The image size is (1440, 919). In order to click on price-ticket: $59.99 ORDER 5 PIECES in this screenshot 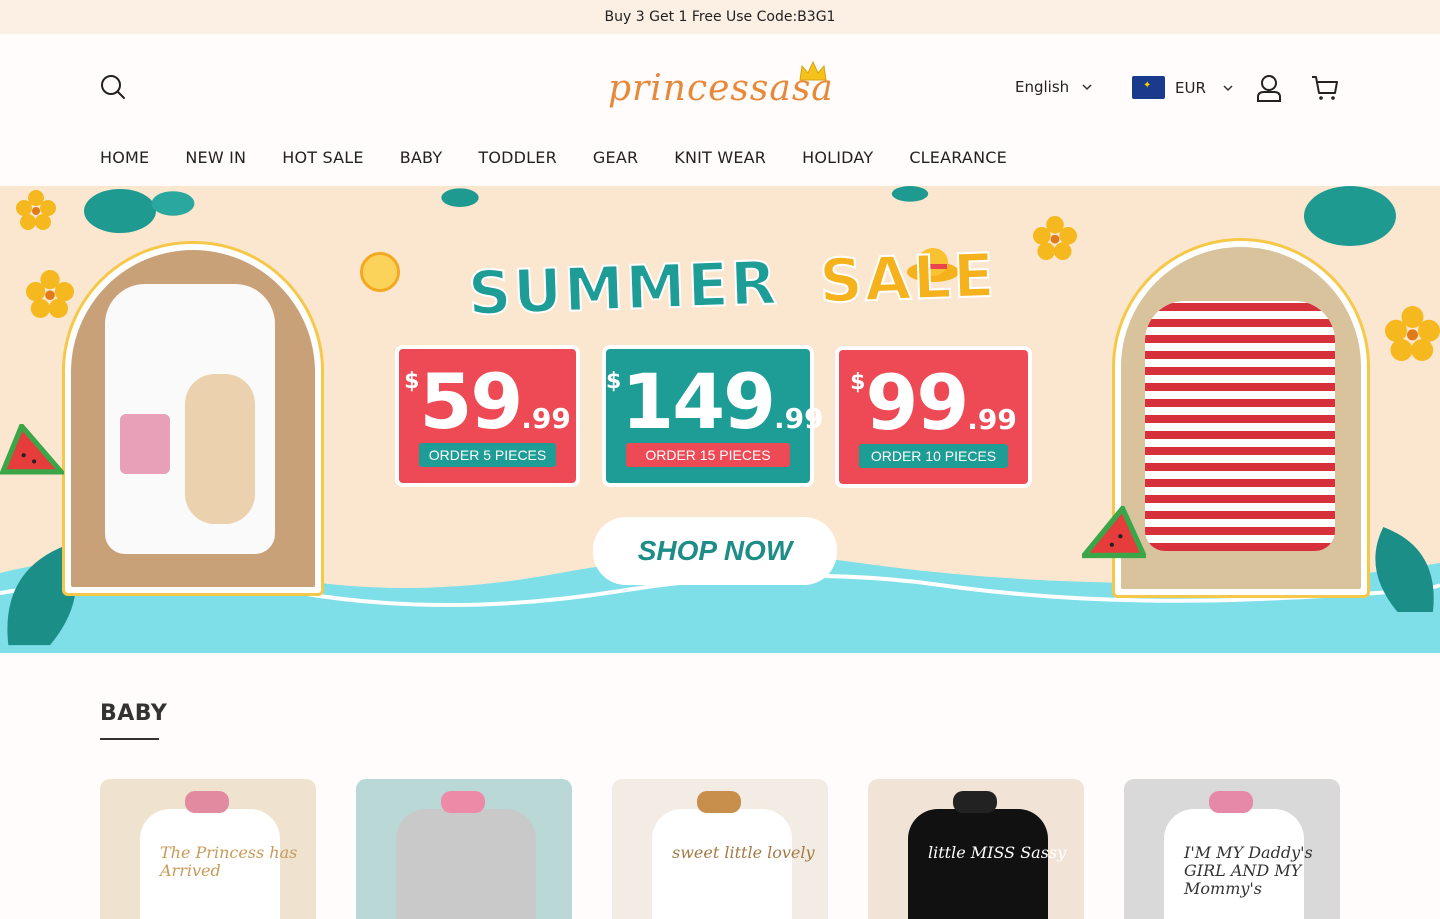, I will do `click(487, 416)`.